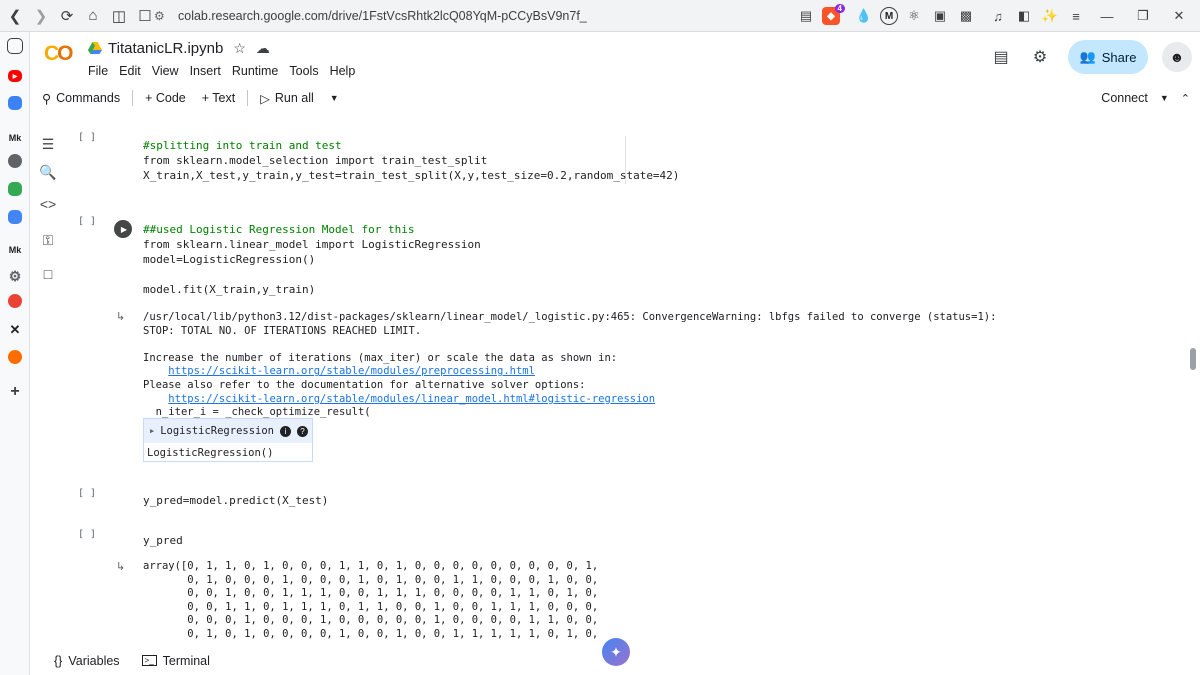 The image size is (1200, 675). I want to click on youtube-icon: ▶, so click(15, 76).